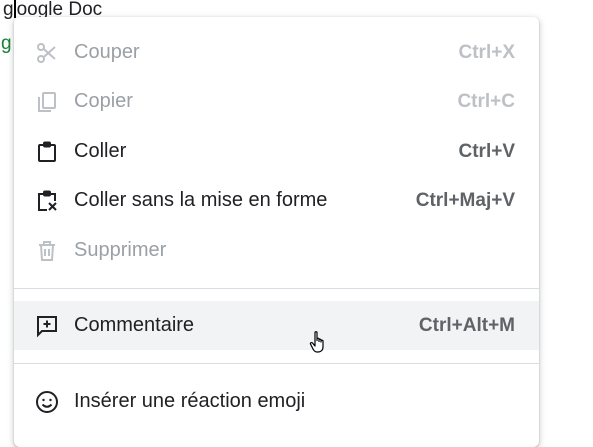 The width and height of the screenshot is (593, 447). What do you see at coordinates (47, 251) in the screenshot?
I see `trash-icon` at bounding box center [47, 251].